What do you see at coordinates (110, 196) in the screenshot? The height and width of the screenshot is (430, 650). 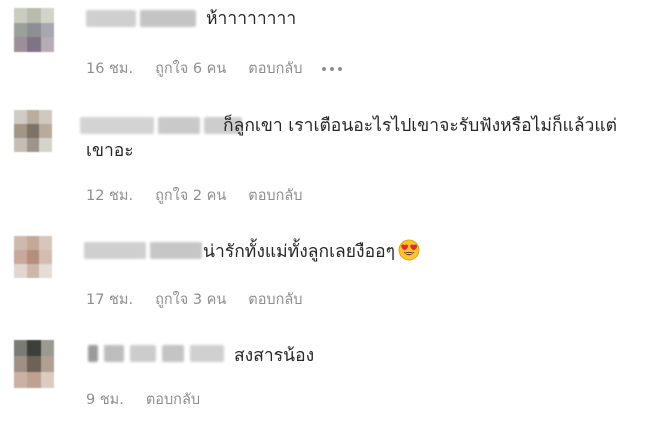 I see `comment-time: 12 ชม.` at bounding box center [110, 196].